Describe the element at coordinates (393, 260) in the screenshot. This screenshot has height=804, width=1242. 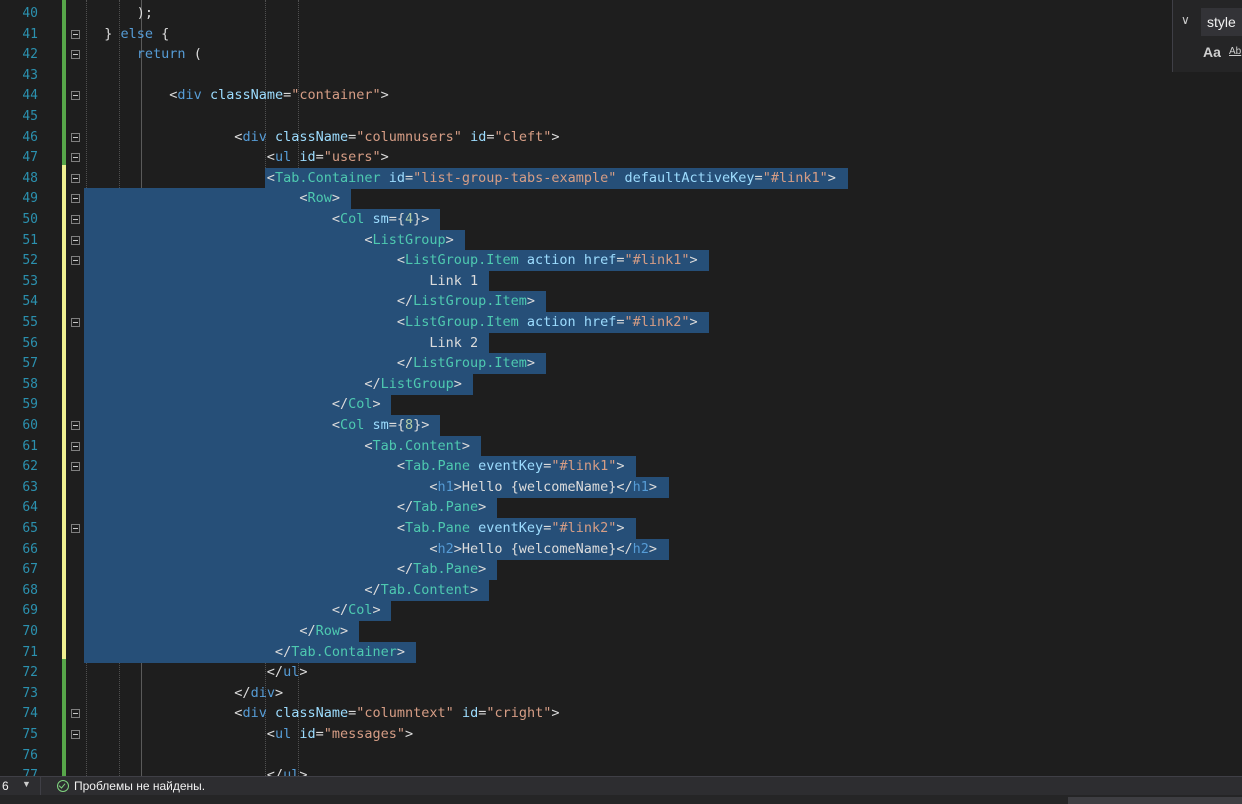
I see `code-line: <ListGroup.Item action href="#link1">` at that location.